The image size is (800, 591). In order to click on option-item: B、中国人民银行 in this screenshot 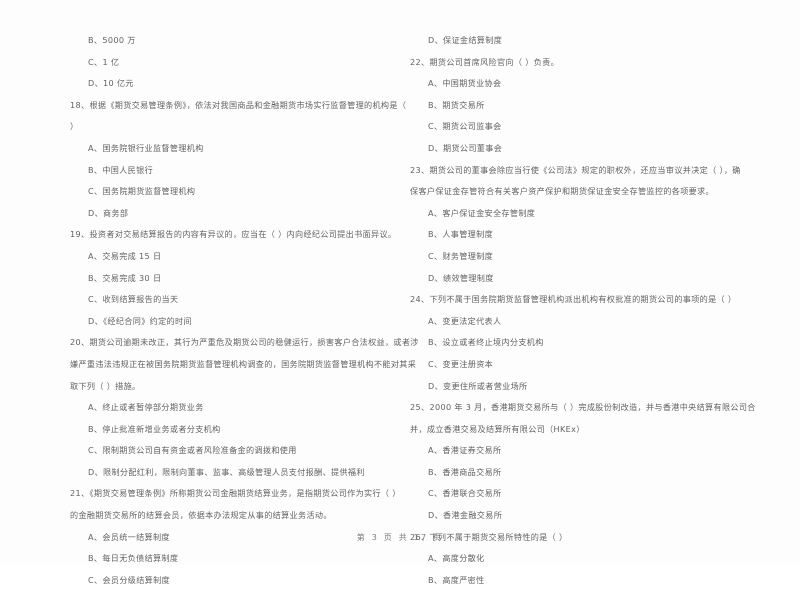, I will do `click(121, 169)`.